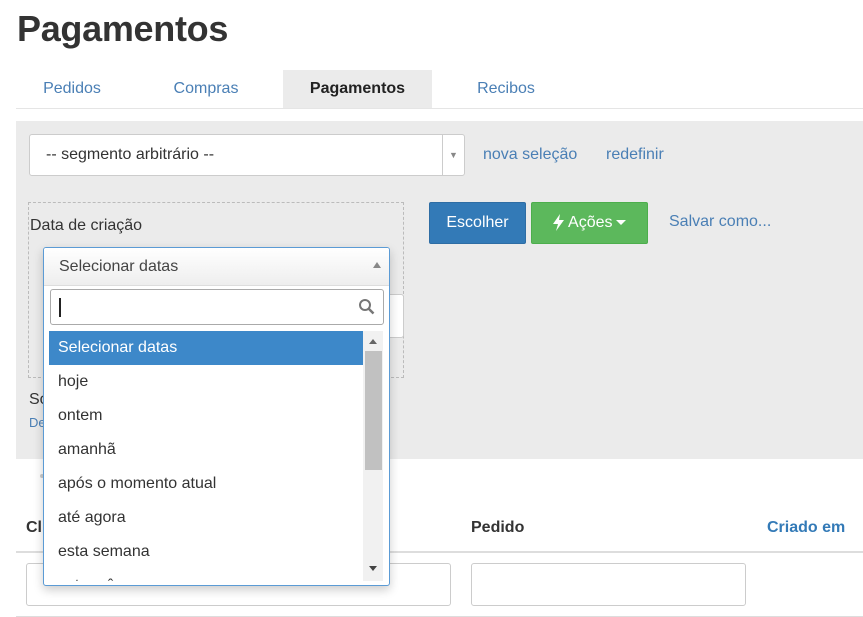  What do you see at coordinates (357, 89) in the screenshot?
I see `tab-pagamentos: Pagamentos` at bounding box center [357, 89].